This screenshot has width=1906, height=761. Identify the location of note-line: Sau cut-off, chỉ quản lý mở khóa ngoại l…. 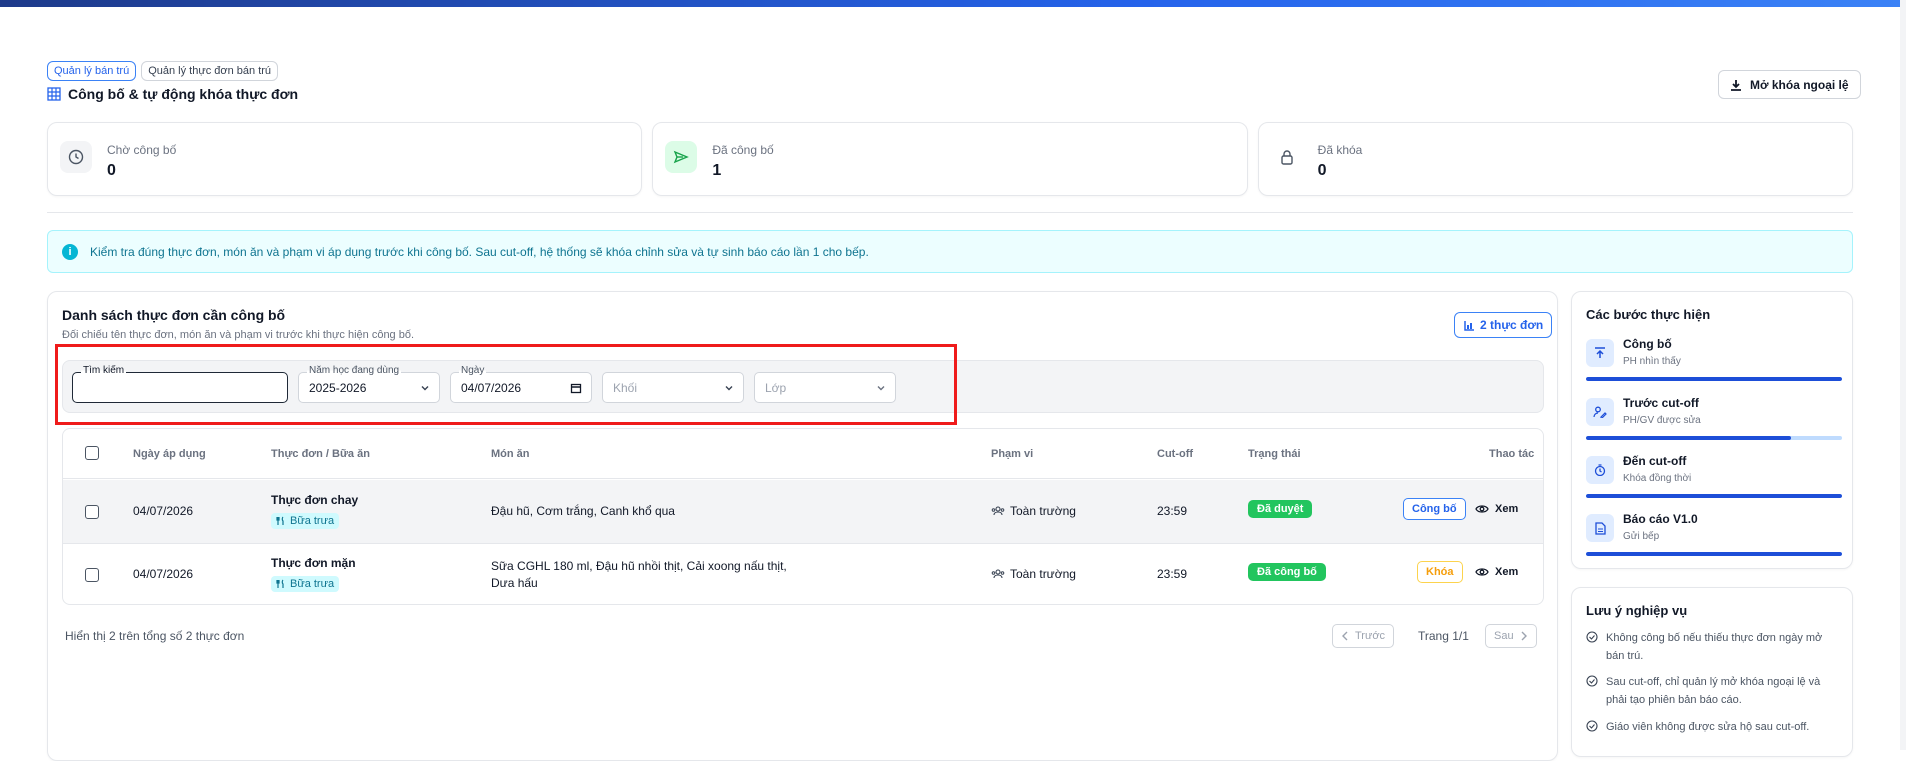
(1713, 682).